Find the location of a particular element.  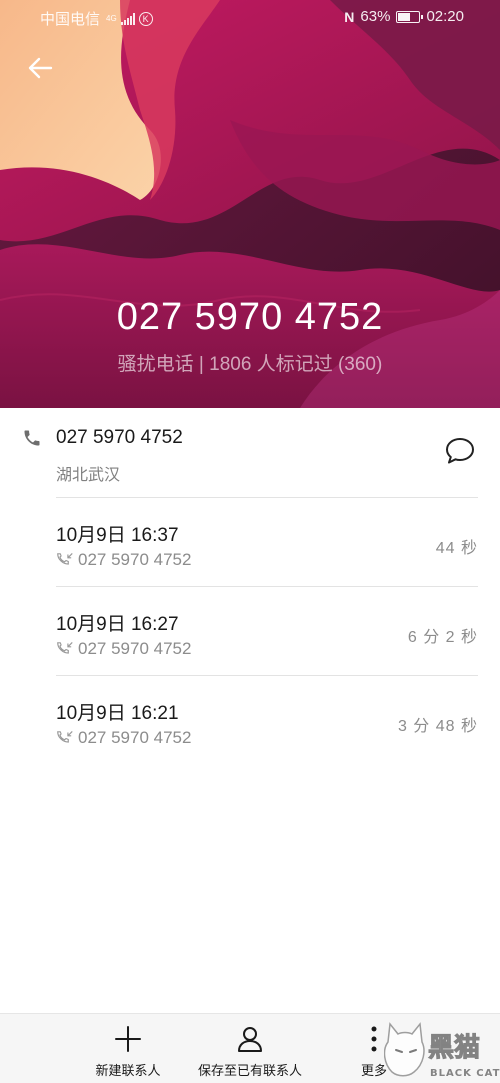

signal-icon is located at coordinates (127, 18).